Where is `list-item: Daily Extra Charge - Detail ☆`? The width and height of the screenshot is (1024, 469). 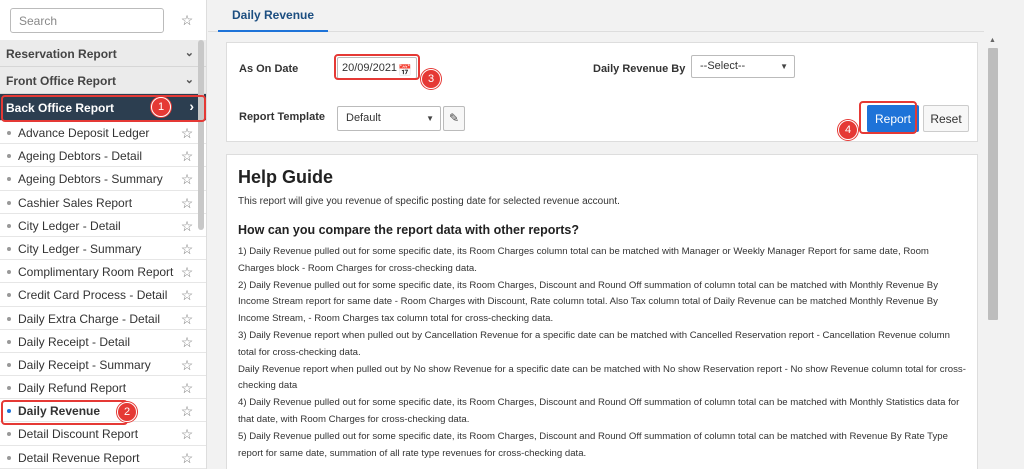 list-item: Daily Extra Charge - Detail ☆ is located at coordinates (103, 318).